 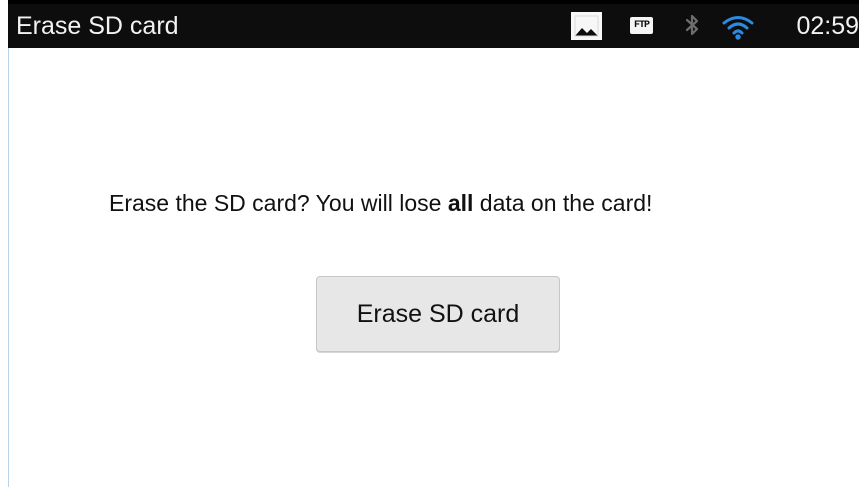 I want to click on ftp-icon: FTP, so click(x=641, y=25).